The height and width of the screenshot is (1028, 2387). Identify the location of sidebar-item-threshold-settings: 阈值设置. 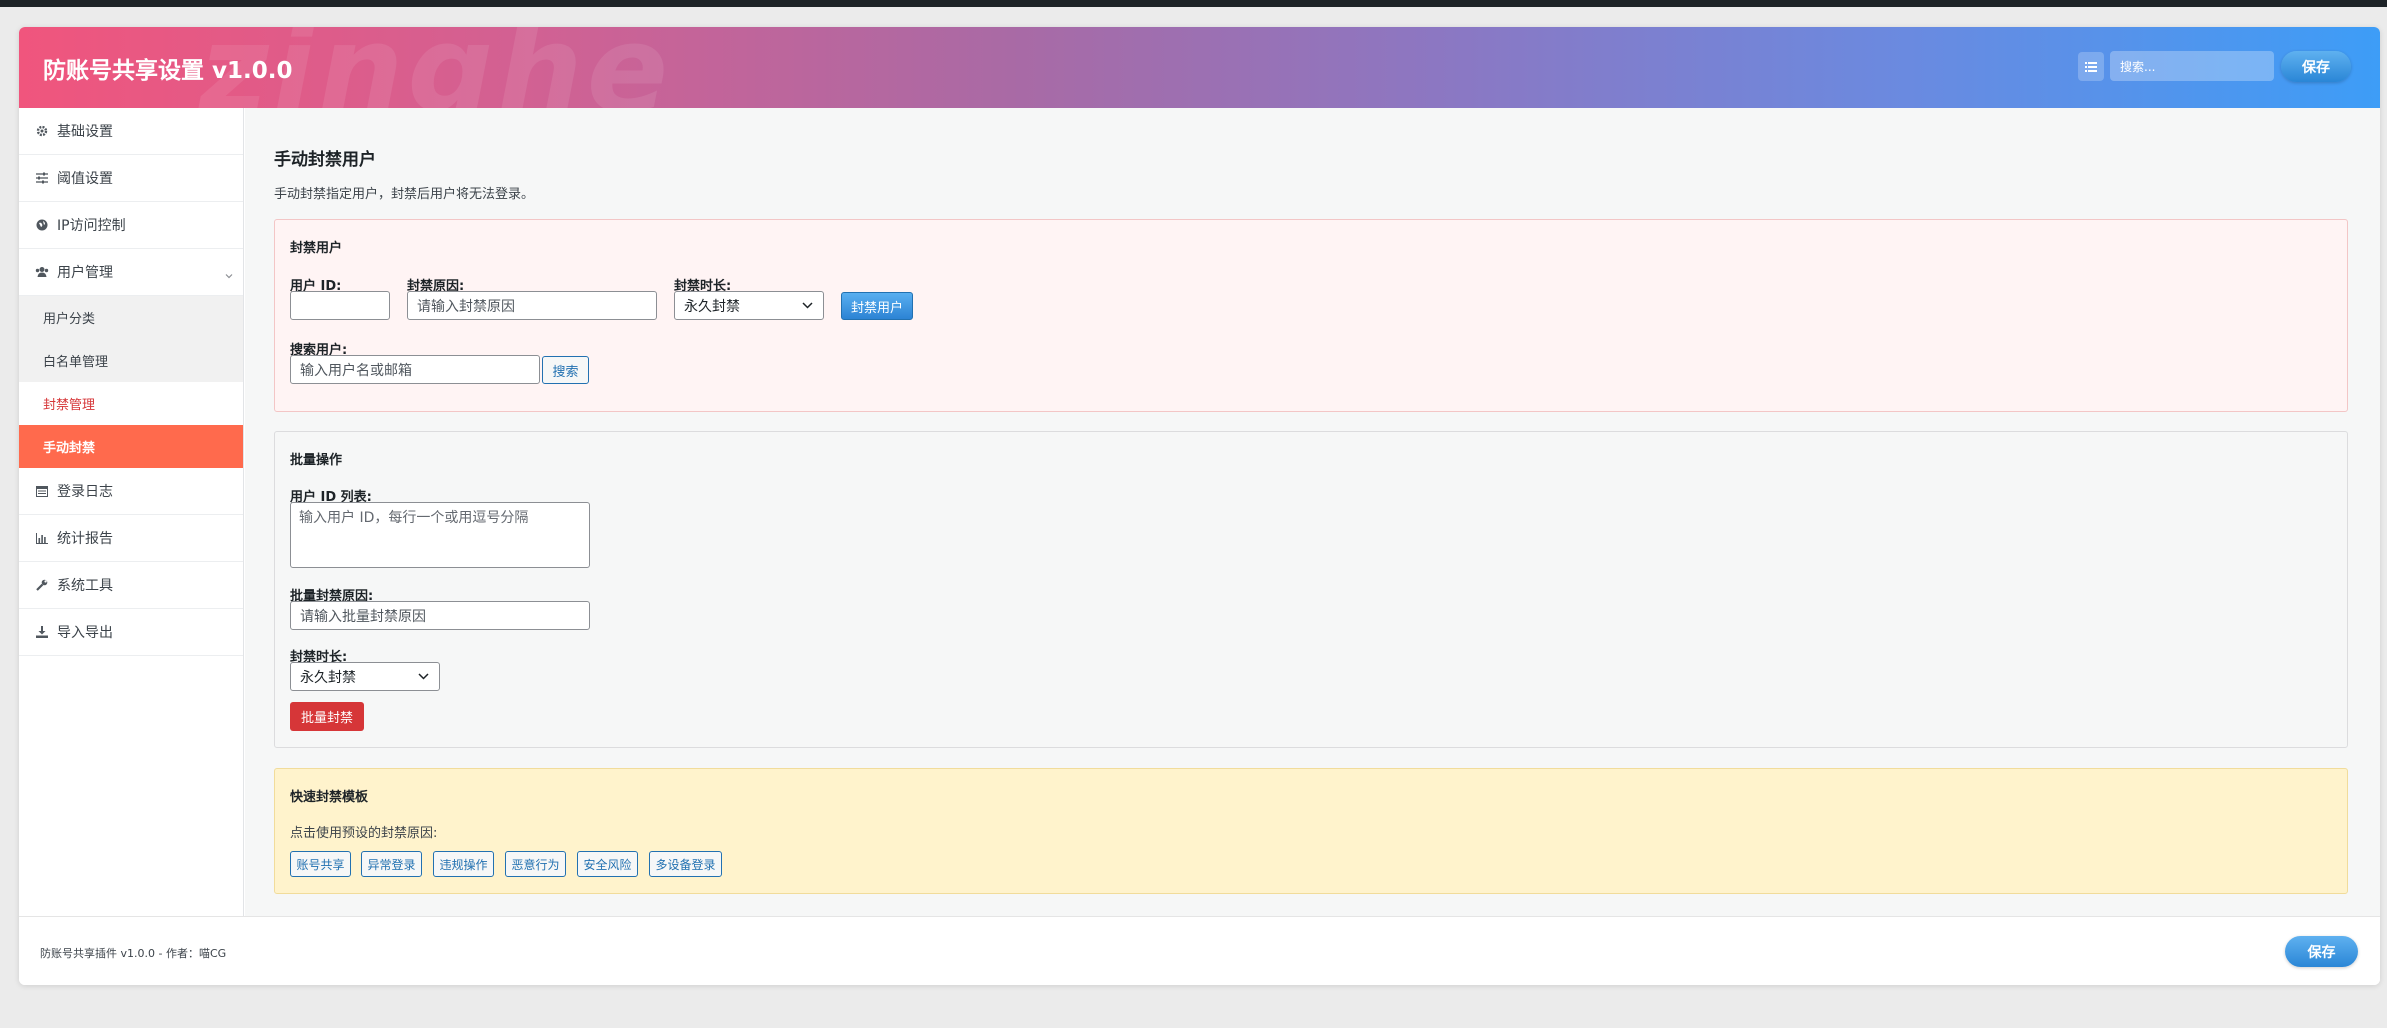
(131, 178).